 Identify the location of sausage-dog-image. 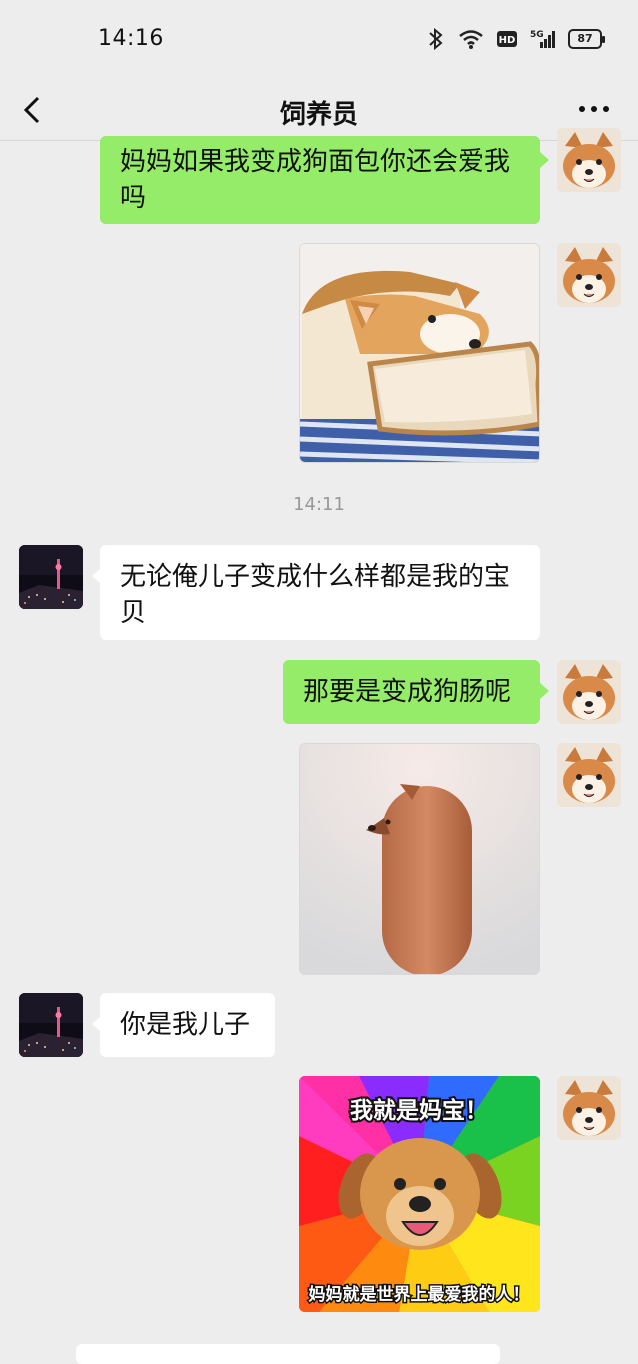
(419, 859).